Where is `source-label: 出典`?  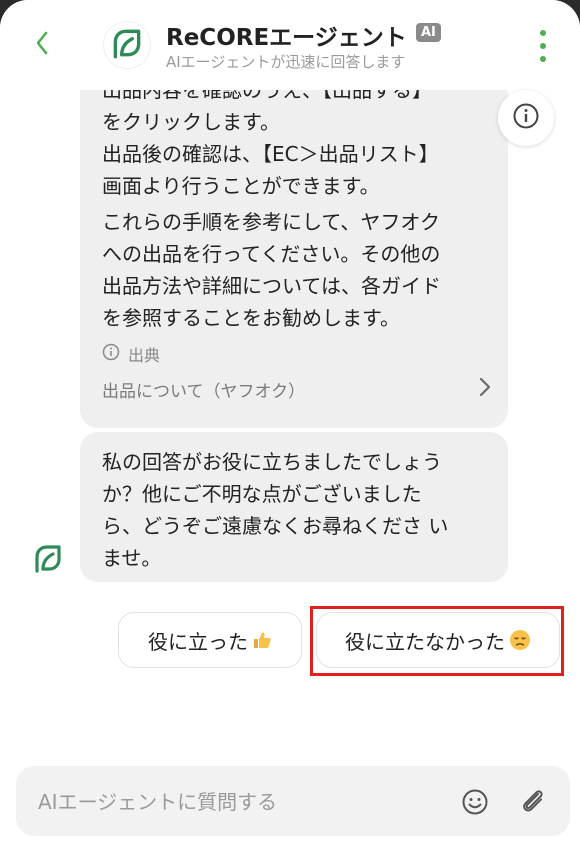 source-label: 出典 is located at coordinates (144, 355).